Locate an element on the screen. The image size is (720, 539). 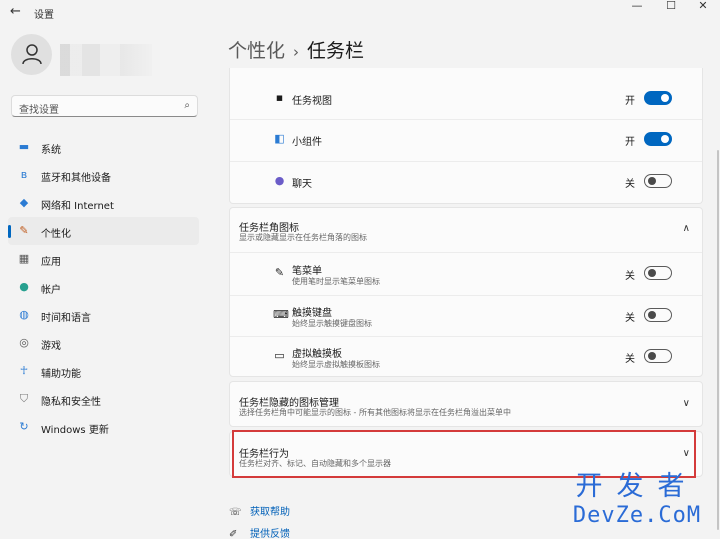
globe-clock-icon: ◍ is located at coordinates (24, 314).